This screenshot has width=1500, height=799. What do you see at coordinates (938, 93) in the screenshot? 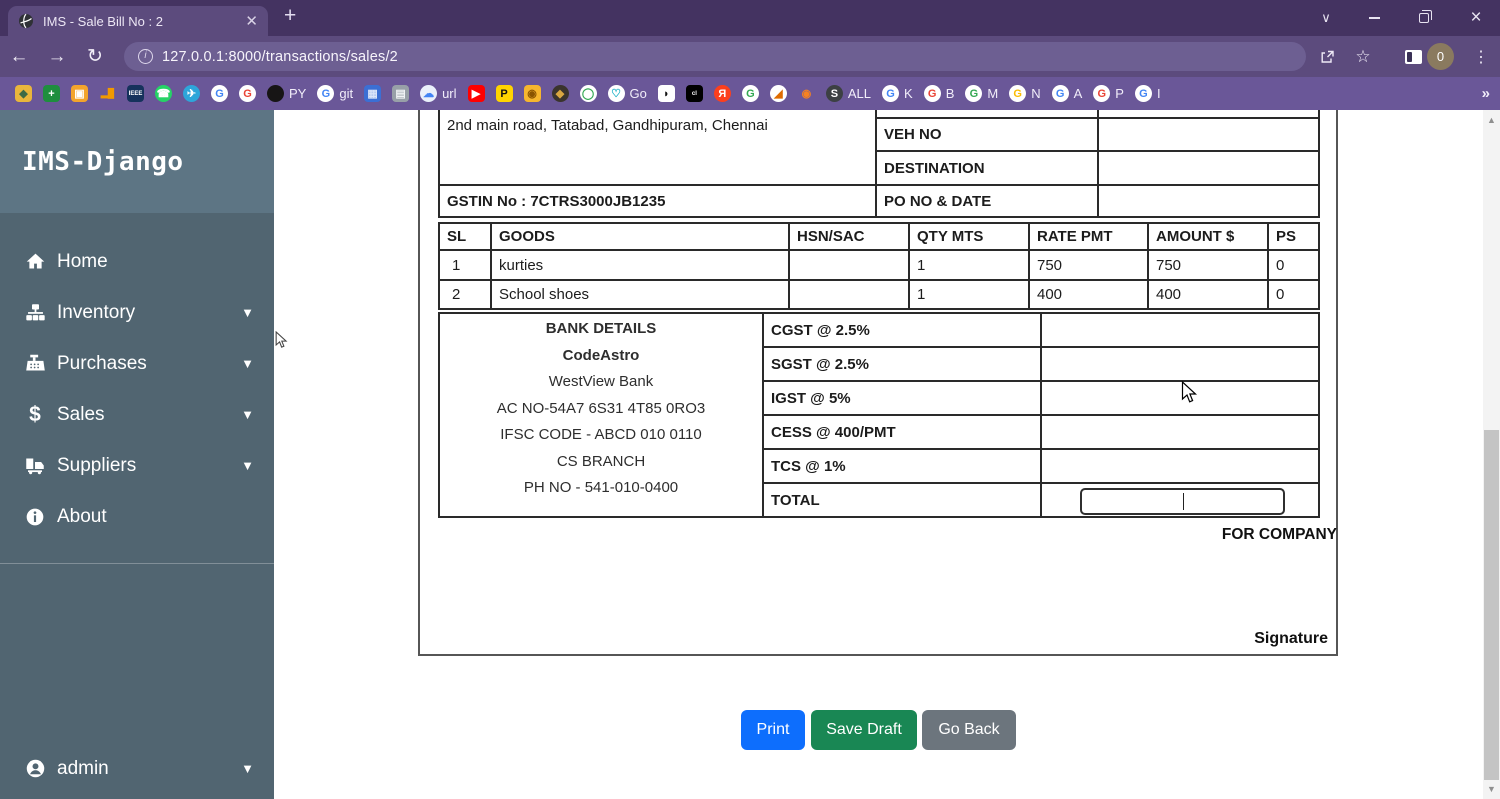
I see `bookmark-google-b: GB` at bounding box center [938, 93].